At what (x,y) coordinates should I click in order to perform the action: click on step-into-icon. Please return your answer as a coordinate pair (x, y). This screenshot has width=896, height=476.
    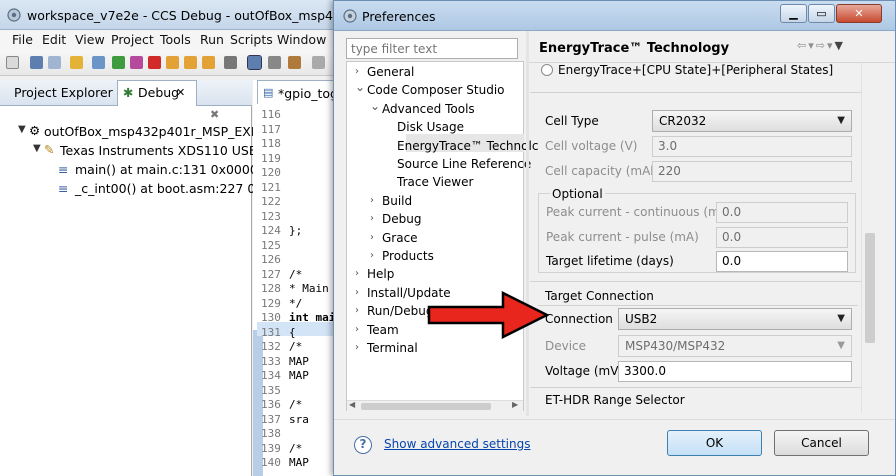
    Looking at the image, I should click on (172, 62).